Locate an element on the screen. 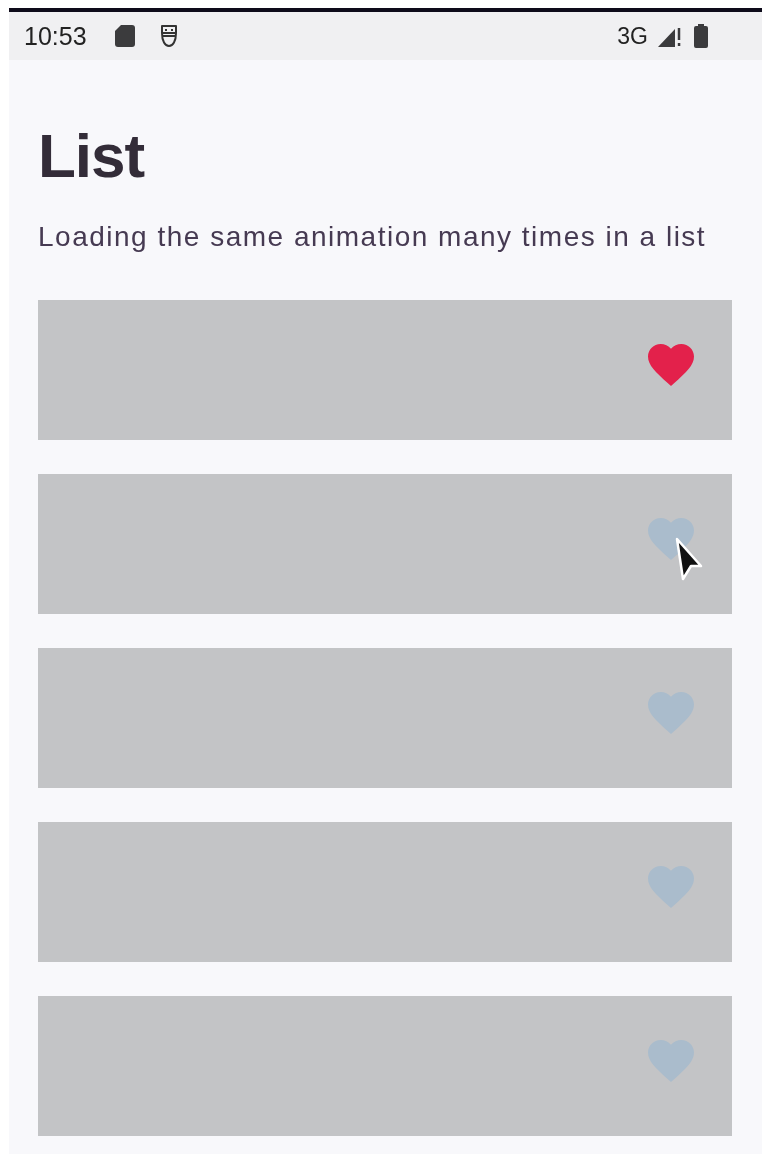 The image size is (770, 1154). heart-icon is located at coordinates (671, 539).